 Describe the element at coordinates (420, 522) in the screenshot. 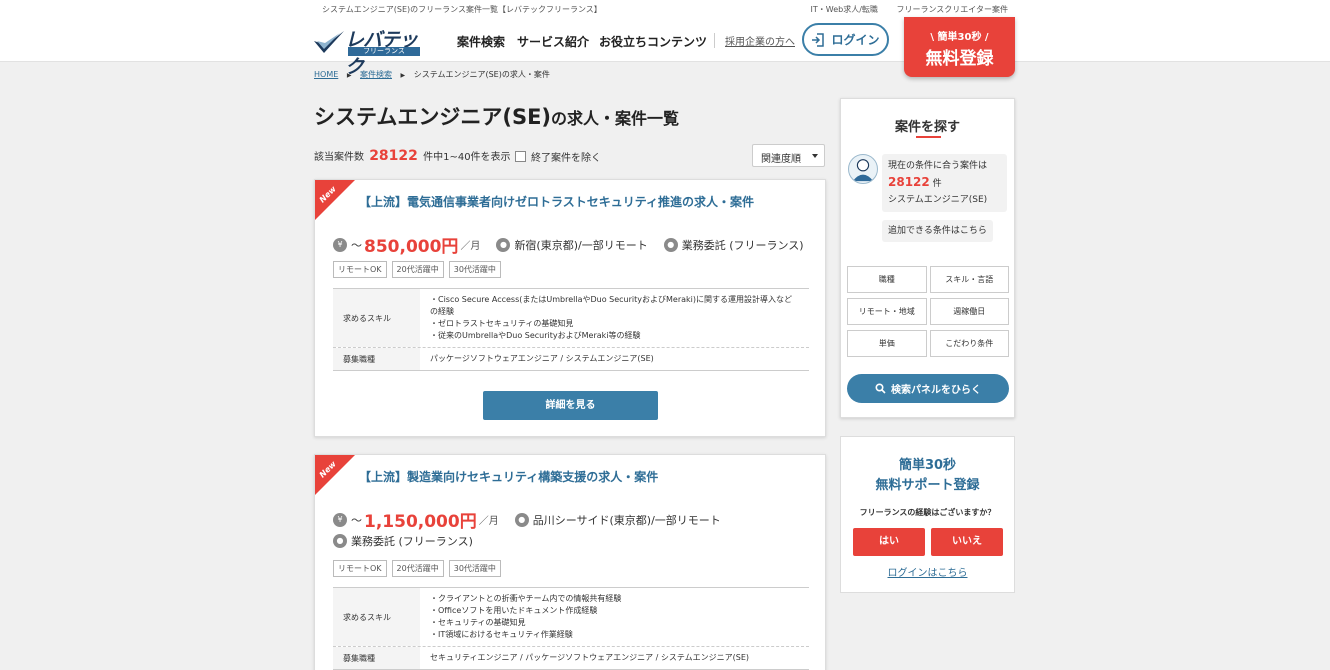

I see `price: 1,150,000円` at that location.